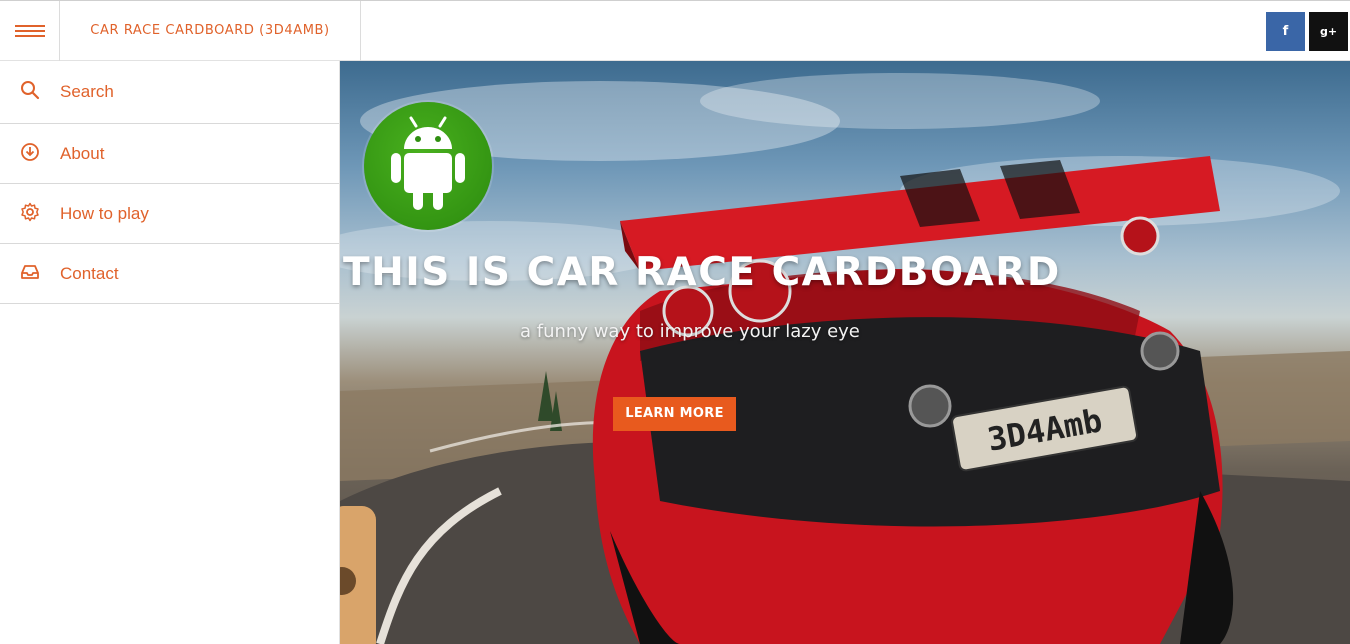 Image resolution: width=1350 pixels, height=644 pixels. Describe the element at coordinates (30, 271) in the screenshot. I see `inbox-icon` at that location.